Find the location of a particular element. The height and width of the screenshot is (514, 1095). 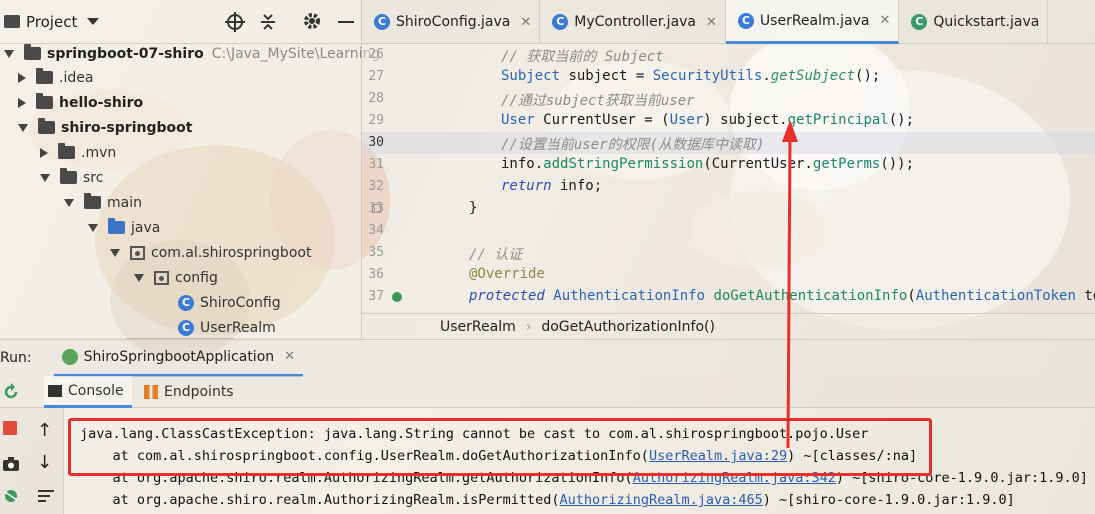

line-number: 27 is located at coordinates (376, 76).